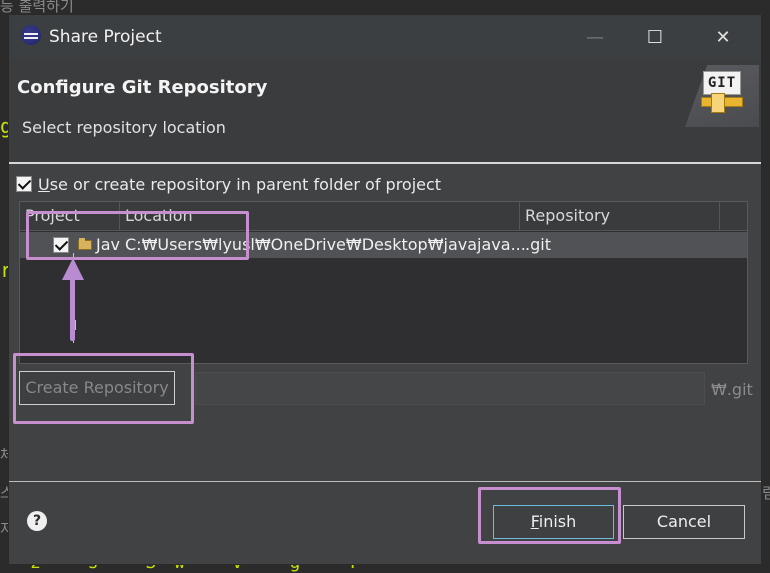  Describe the element at coordinates (385, 163) in the screenshot. I see `header-divider` at that location.